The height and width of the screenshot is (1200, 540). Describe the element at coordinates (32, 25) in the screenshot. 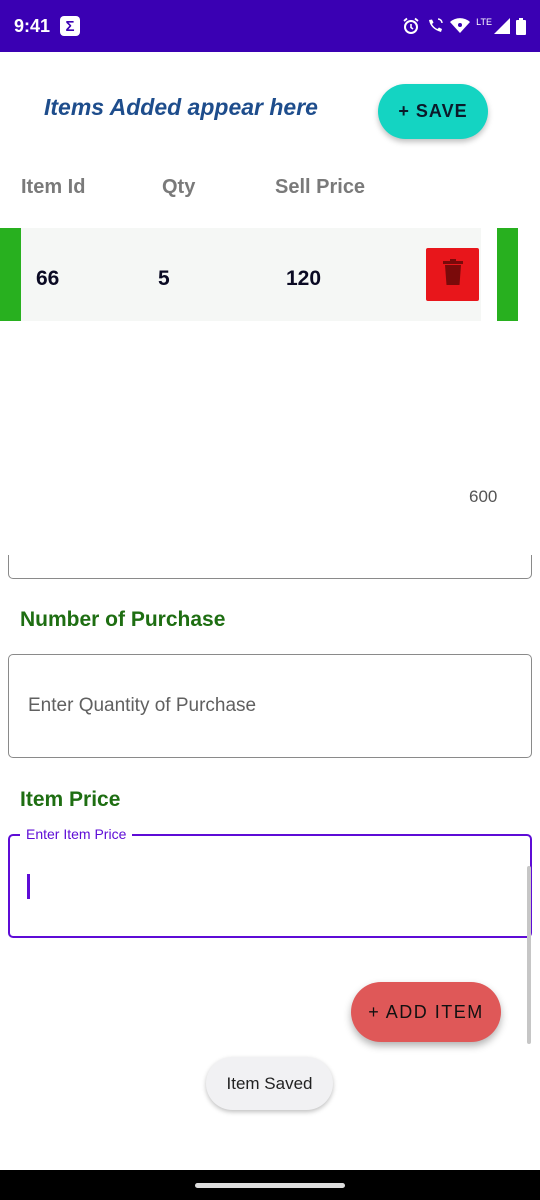

I see `status-time: 9:41` at that location.